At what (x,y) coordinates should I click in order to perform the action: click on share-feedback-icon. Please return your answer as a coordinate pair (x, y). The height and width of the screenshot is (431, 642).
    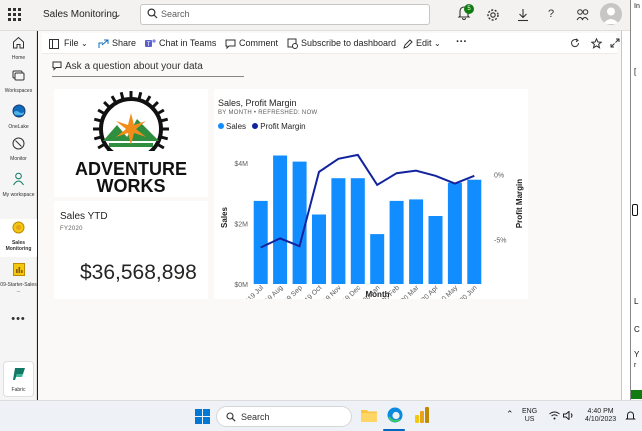
    Looking at the image, I should click on (582, 14).